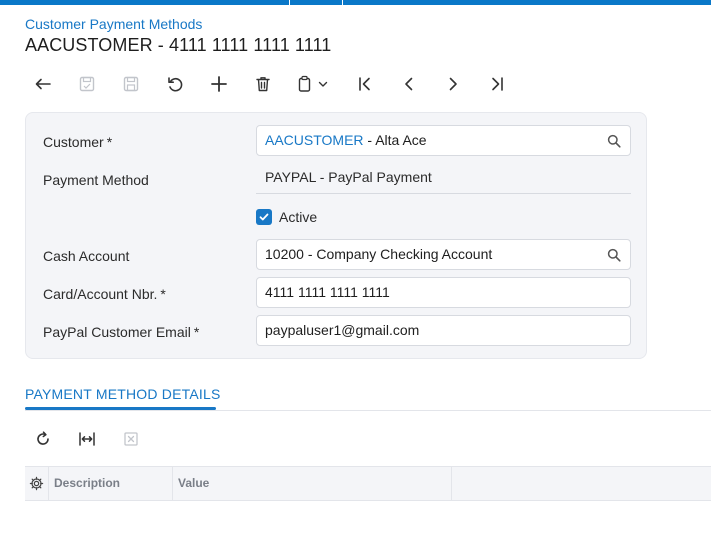 The height and width of the screenshot is (544, 711). I want to click on customer-label: Customer *, so click(77, 142).